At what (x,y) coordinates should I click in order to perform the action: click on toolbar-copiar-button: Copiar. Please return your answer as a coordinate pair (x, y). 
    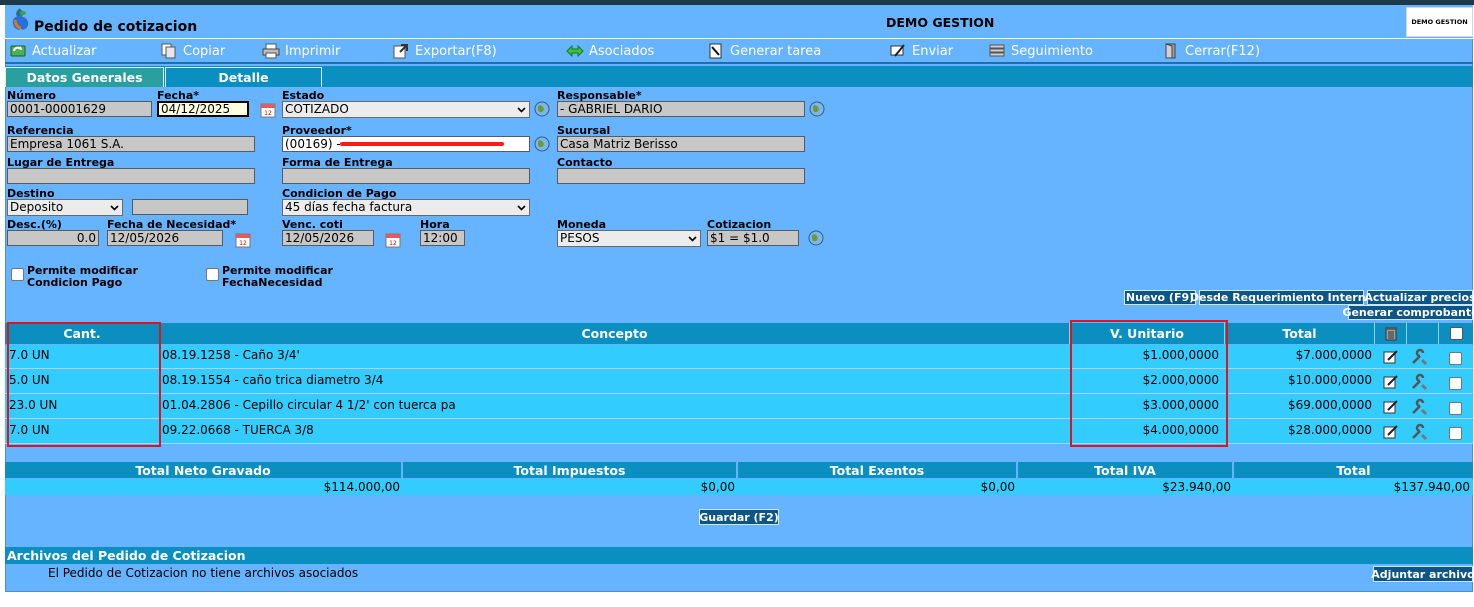
    Looking at the image, I should click on (192, 51).